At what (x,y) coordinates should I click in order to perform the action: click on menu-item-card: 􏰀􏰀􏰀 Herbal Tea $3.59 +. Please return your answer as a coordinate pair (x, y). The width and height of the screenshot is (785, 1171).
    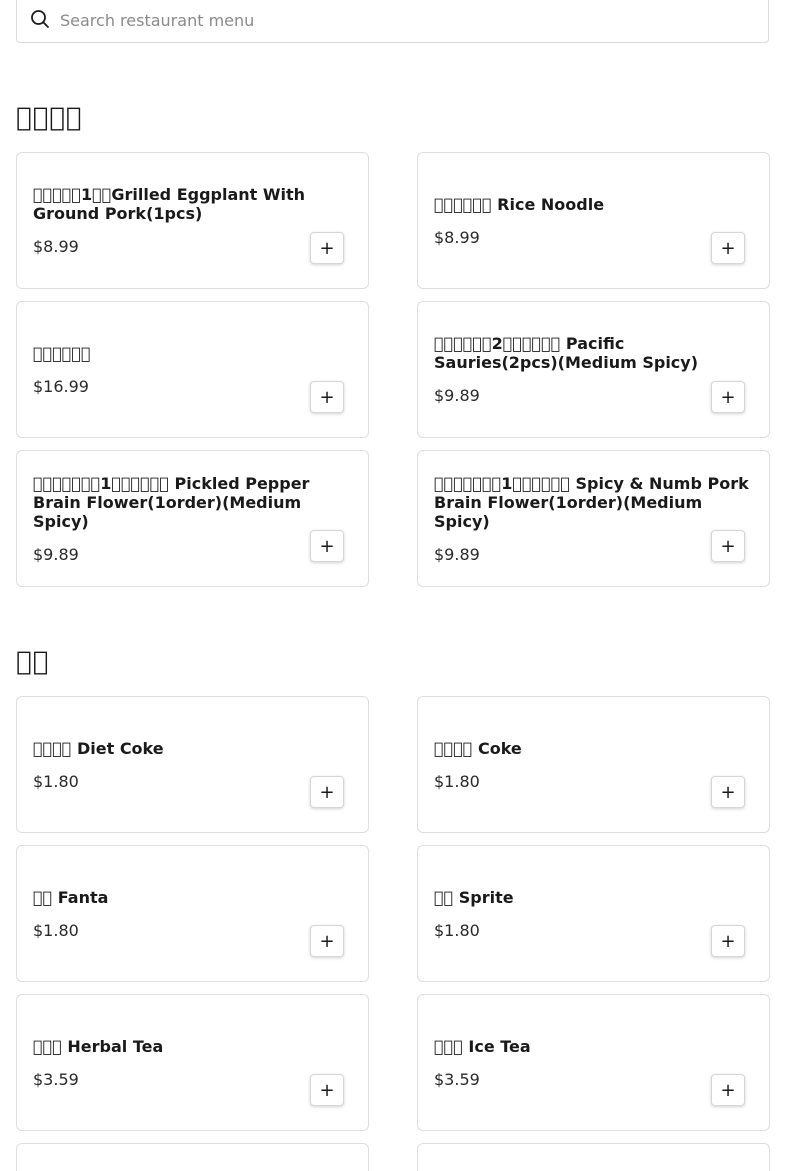
    Looking at the image, I should click on (192, 1062).